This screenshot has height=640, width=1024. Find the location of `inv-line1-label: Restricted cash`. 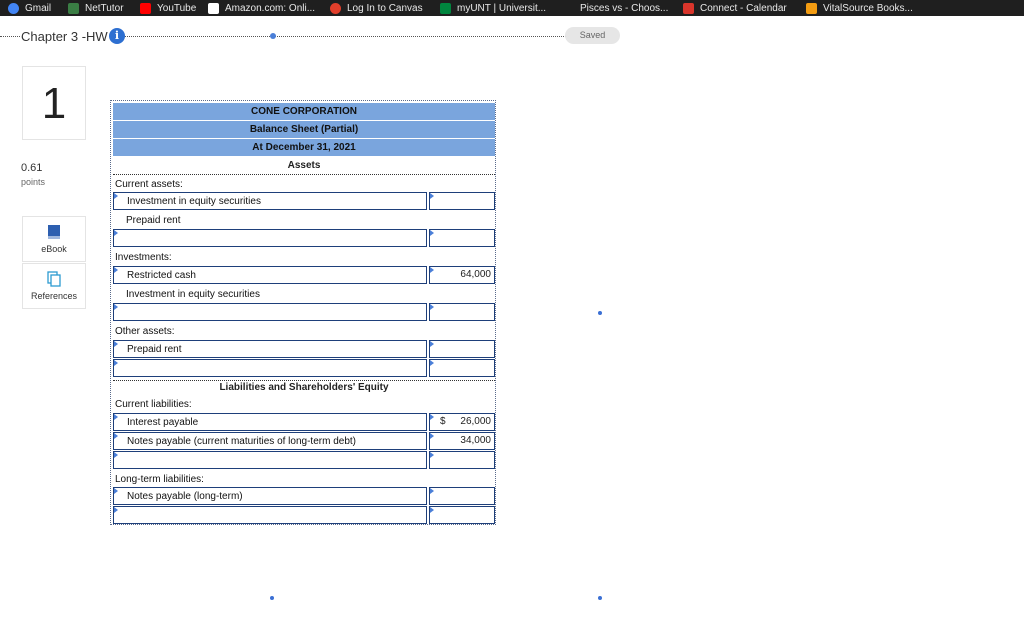

inv-line1-label: Restricted cash is located at coordinates (161, 275).